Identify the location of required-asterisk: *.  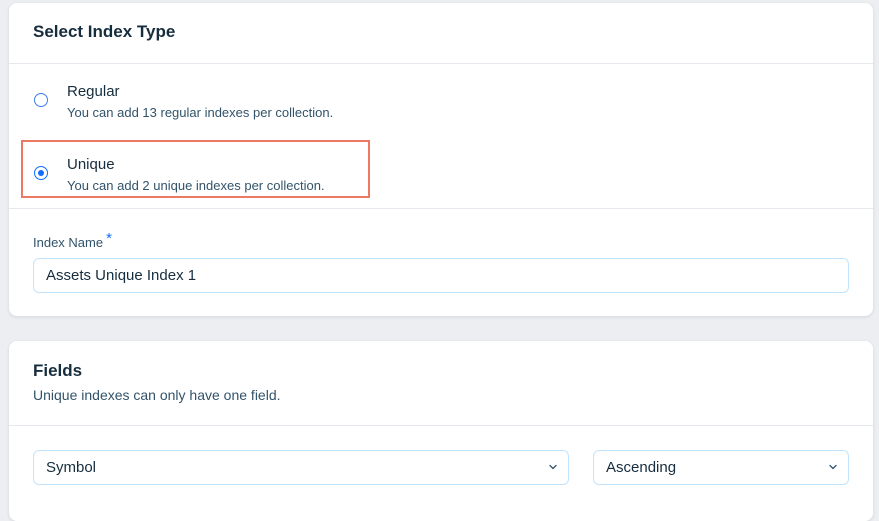
(109, 238).